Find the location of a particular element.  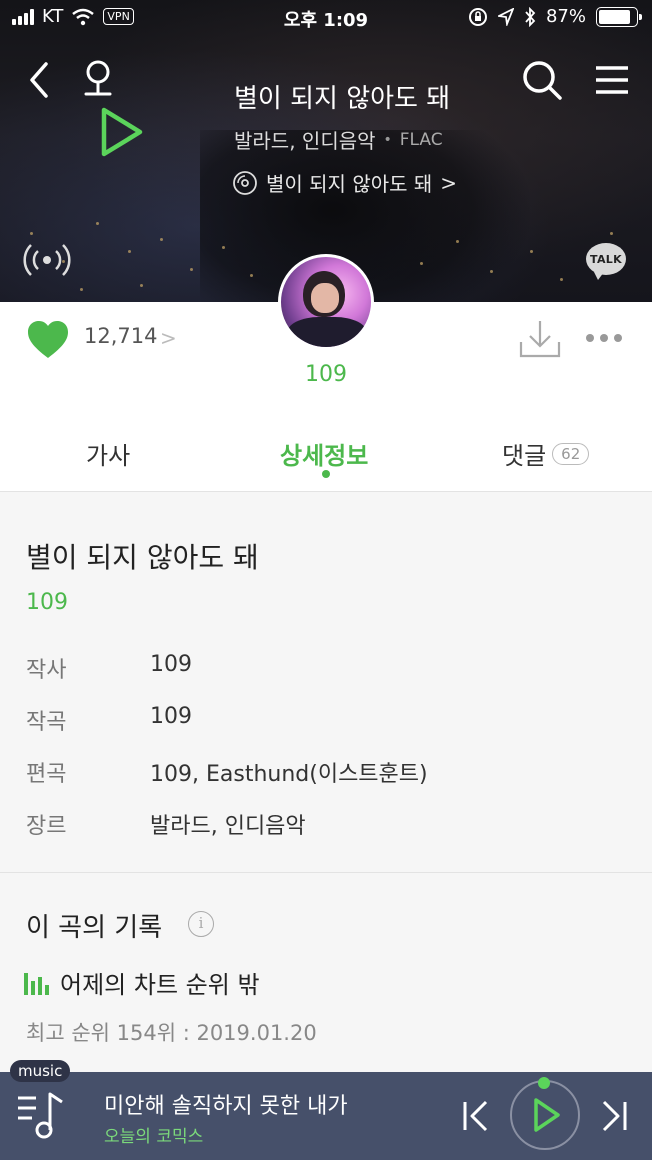

active-tab-indicator is located at coordinates (326, 474).